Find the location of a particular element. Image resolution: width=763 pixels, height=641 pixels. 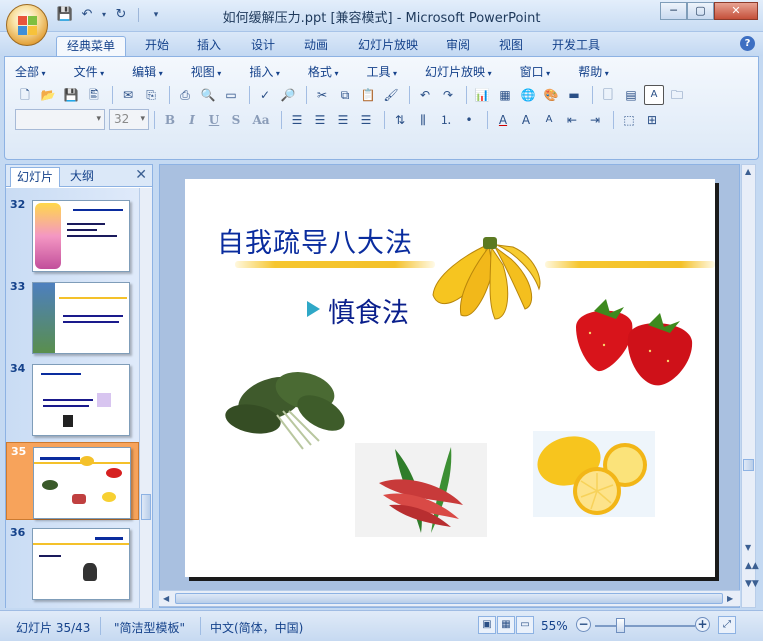

list-item: 35 is located at coordinates (72, 481).